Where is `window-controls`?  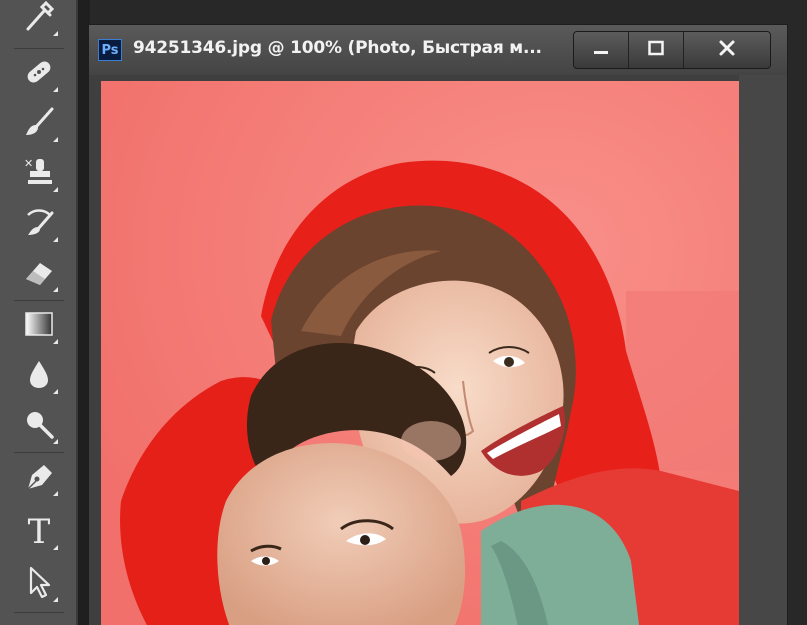
window-controls is located at coordinates (672, 50).